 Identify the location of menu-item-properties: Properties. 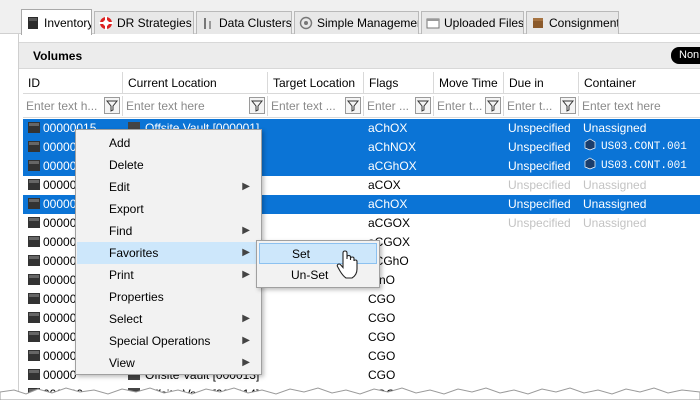
(168, 297).